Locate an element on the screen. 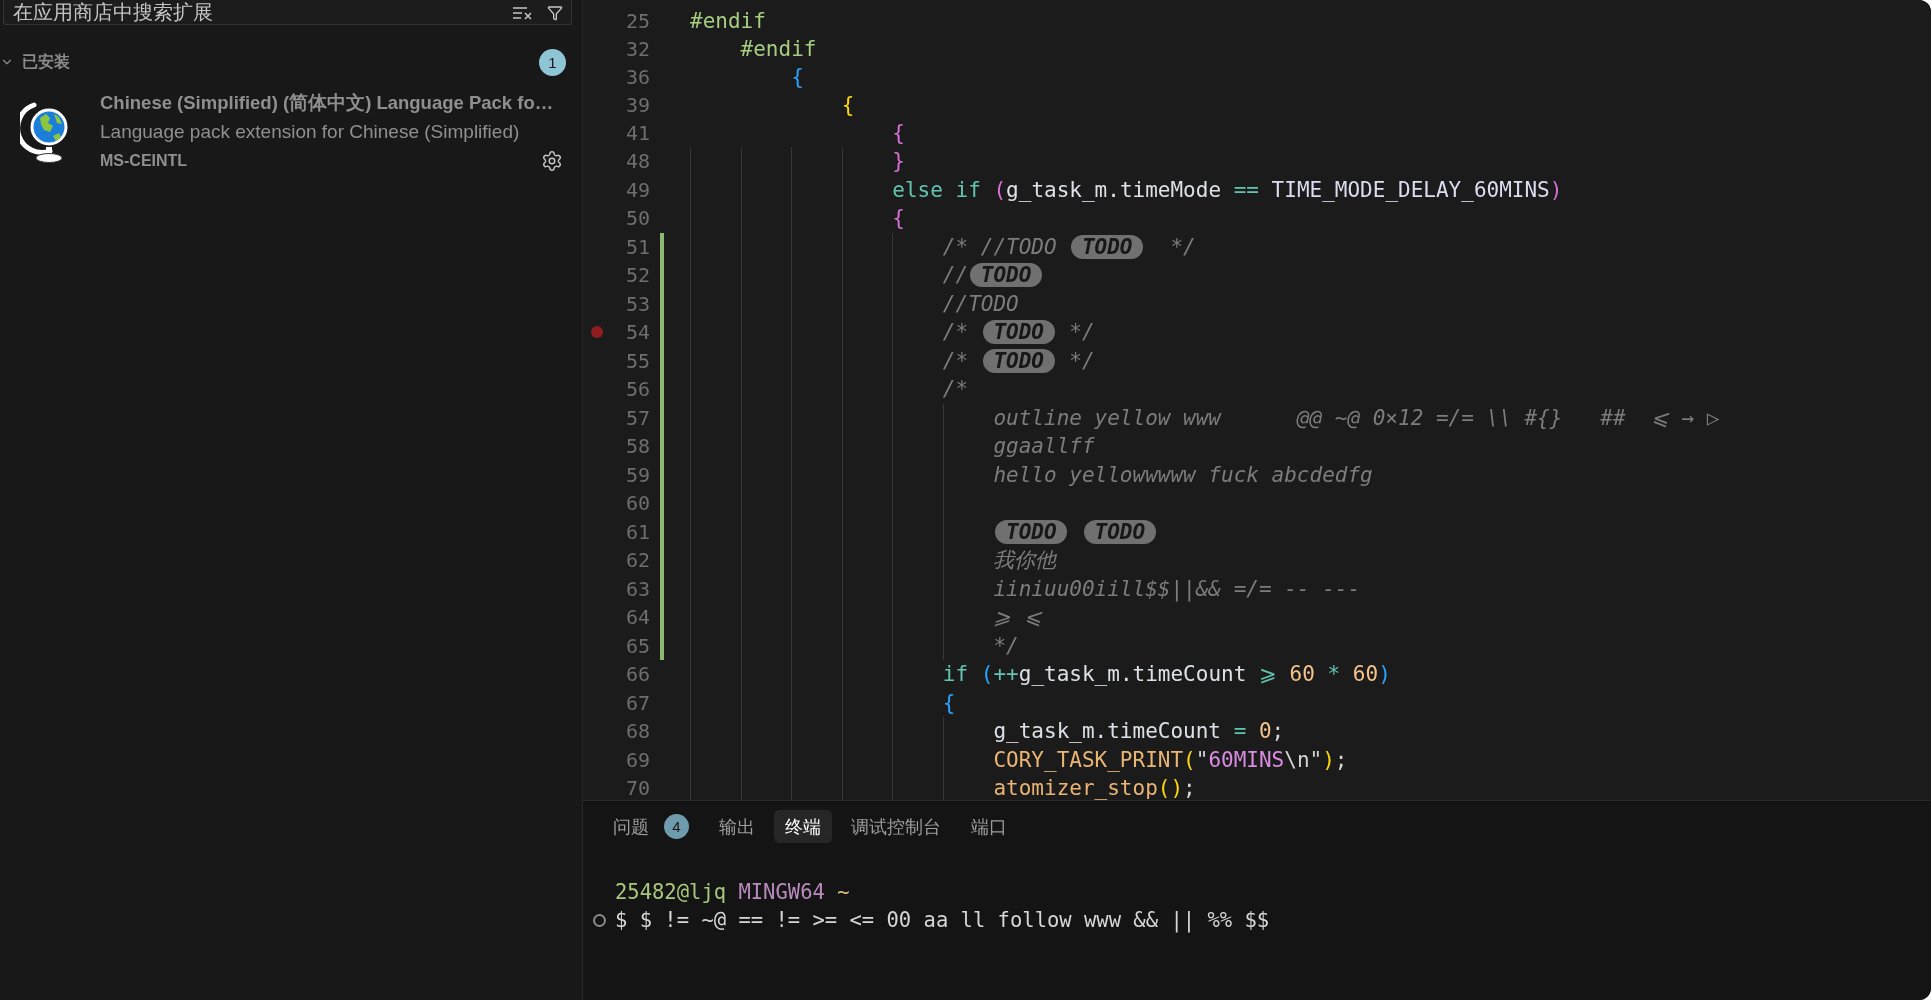 The width and height of the screenshot is (1931, 1000). code-line: g_task_m.timeCount = 0; is located at coordinates (1139, 731).